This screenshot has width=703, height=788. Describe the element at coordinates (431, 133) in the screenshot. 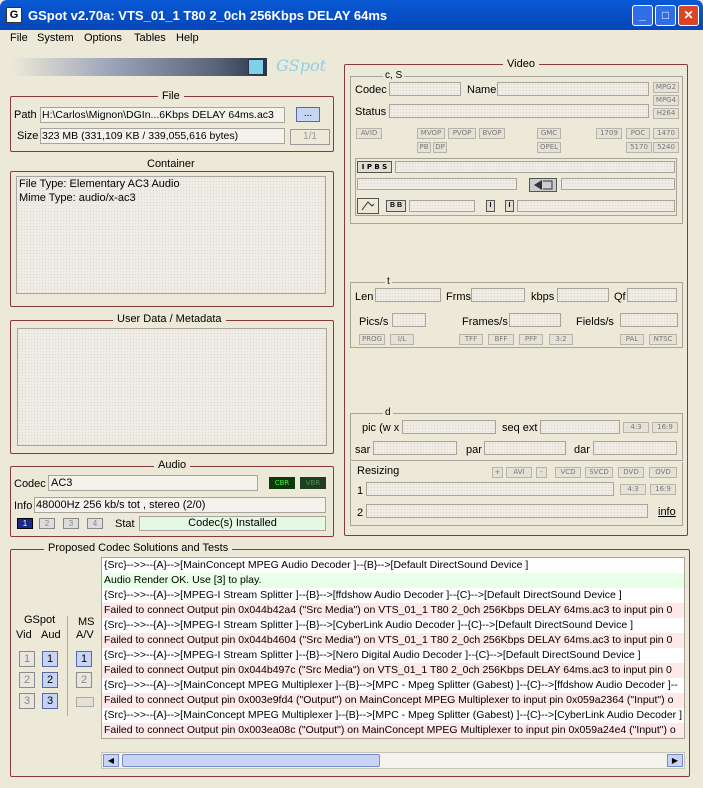

I see `mvop-button: MVOP` at that location.